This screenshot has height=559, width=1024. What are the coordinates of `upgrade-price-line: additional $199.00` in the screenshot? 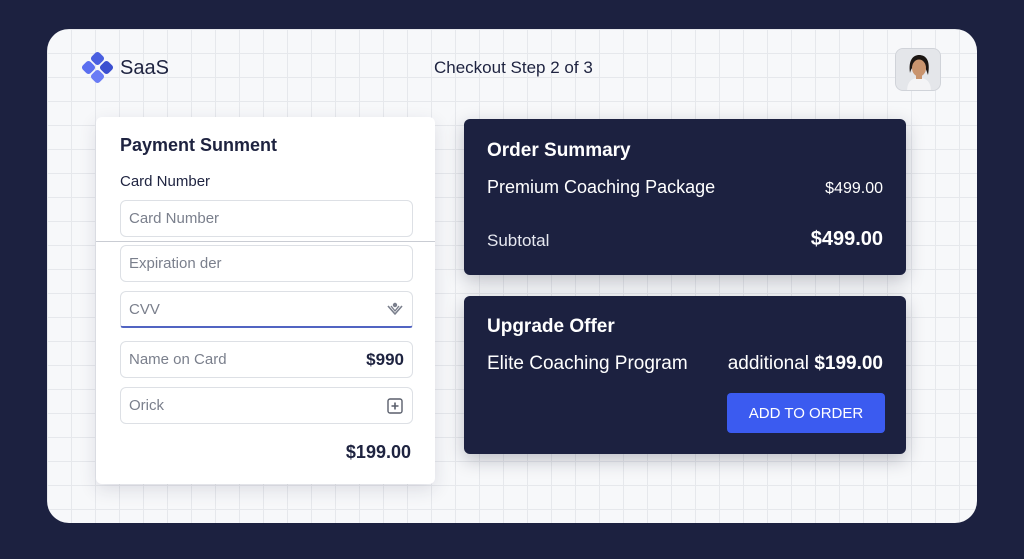 It's located at (805, 364).